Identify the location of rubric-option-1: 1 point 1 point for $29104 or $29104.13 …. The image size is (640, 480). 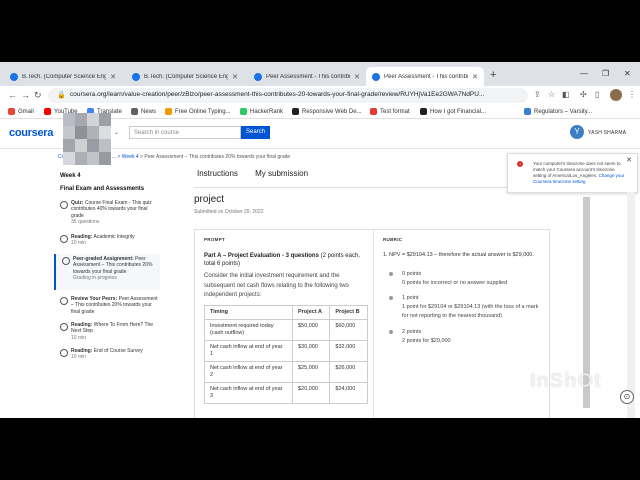
(466, 307).